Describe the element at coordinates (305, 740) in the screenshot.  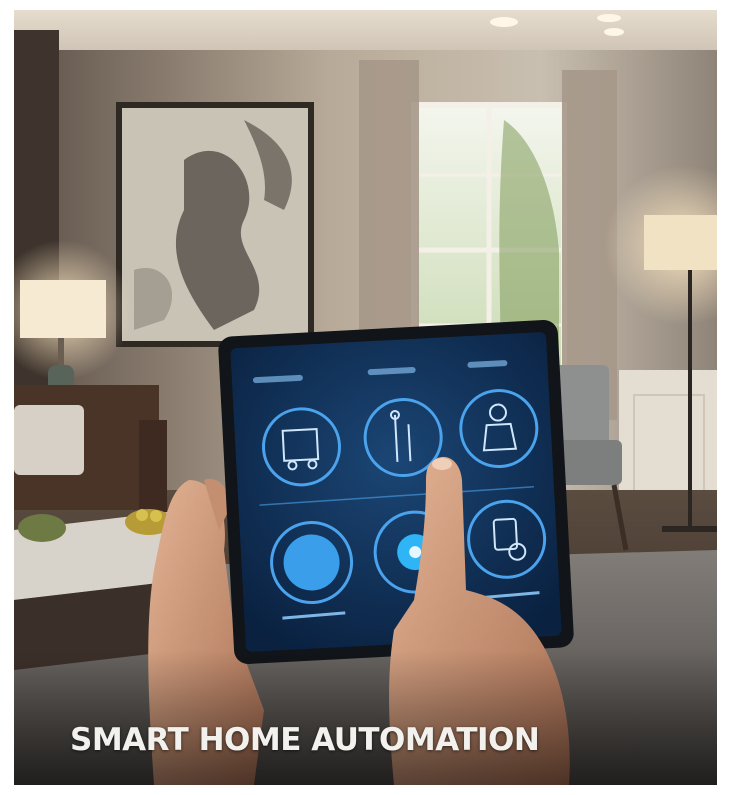
I see `caption-title: SMART HOME AUTOMATION` at that location.